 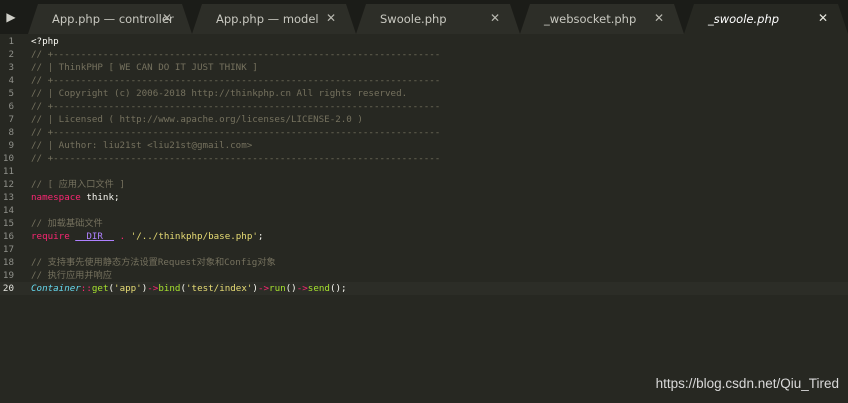 I want to click on token-comment: // 加载基础文件, so click(x=67, y=223).